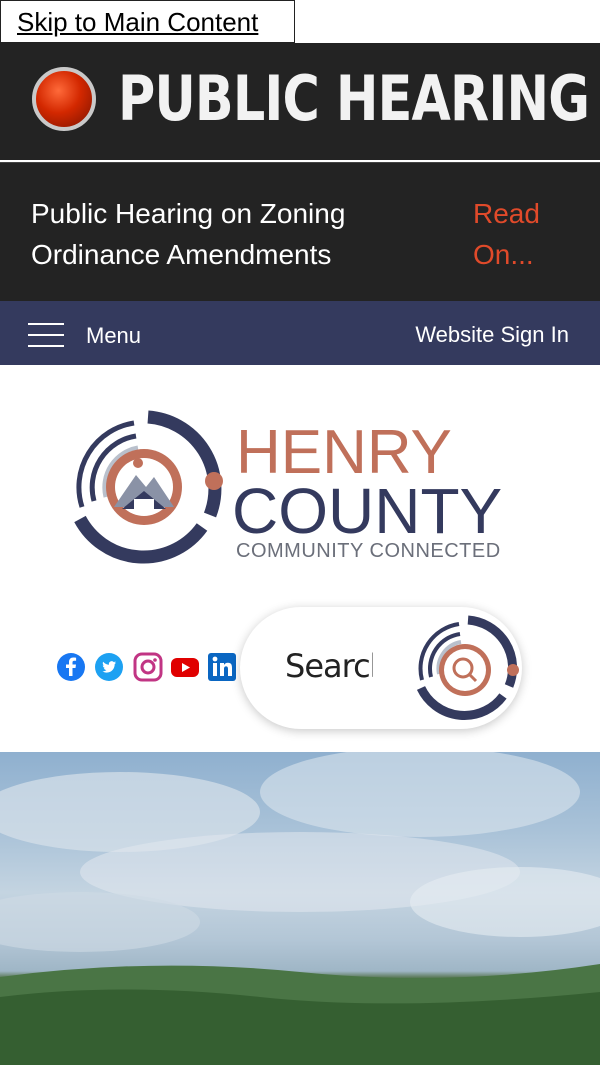 The image size is (600, 1065). I want to click on search-box: Search, so click(381, 668).